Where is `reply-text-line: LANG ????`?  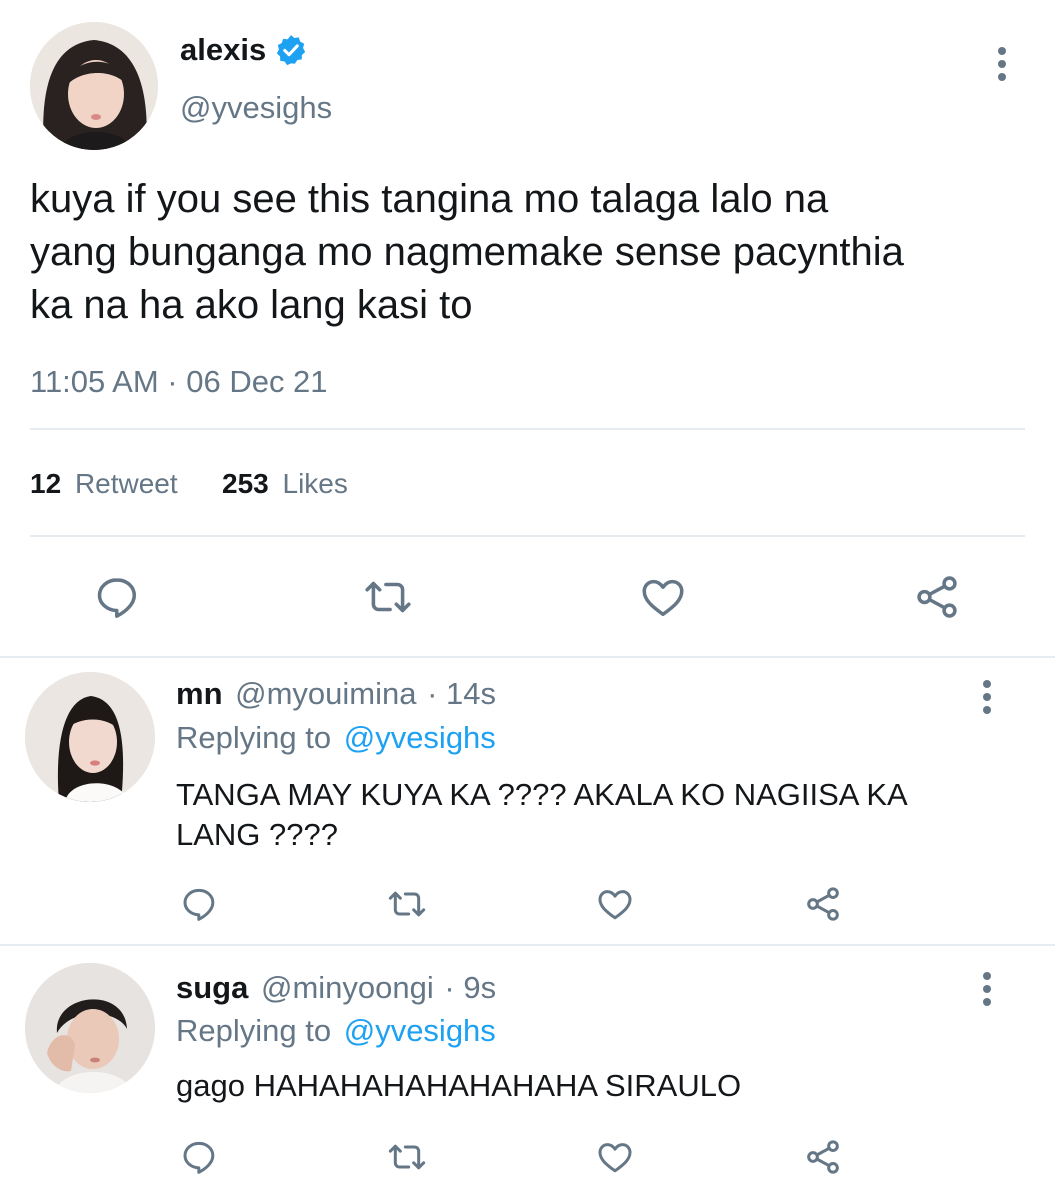
reply-text-line: LANG ???? is located at coordinates (257, 834).